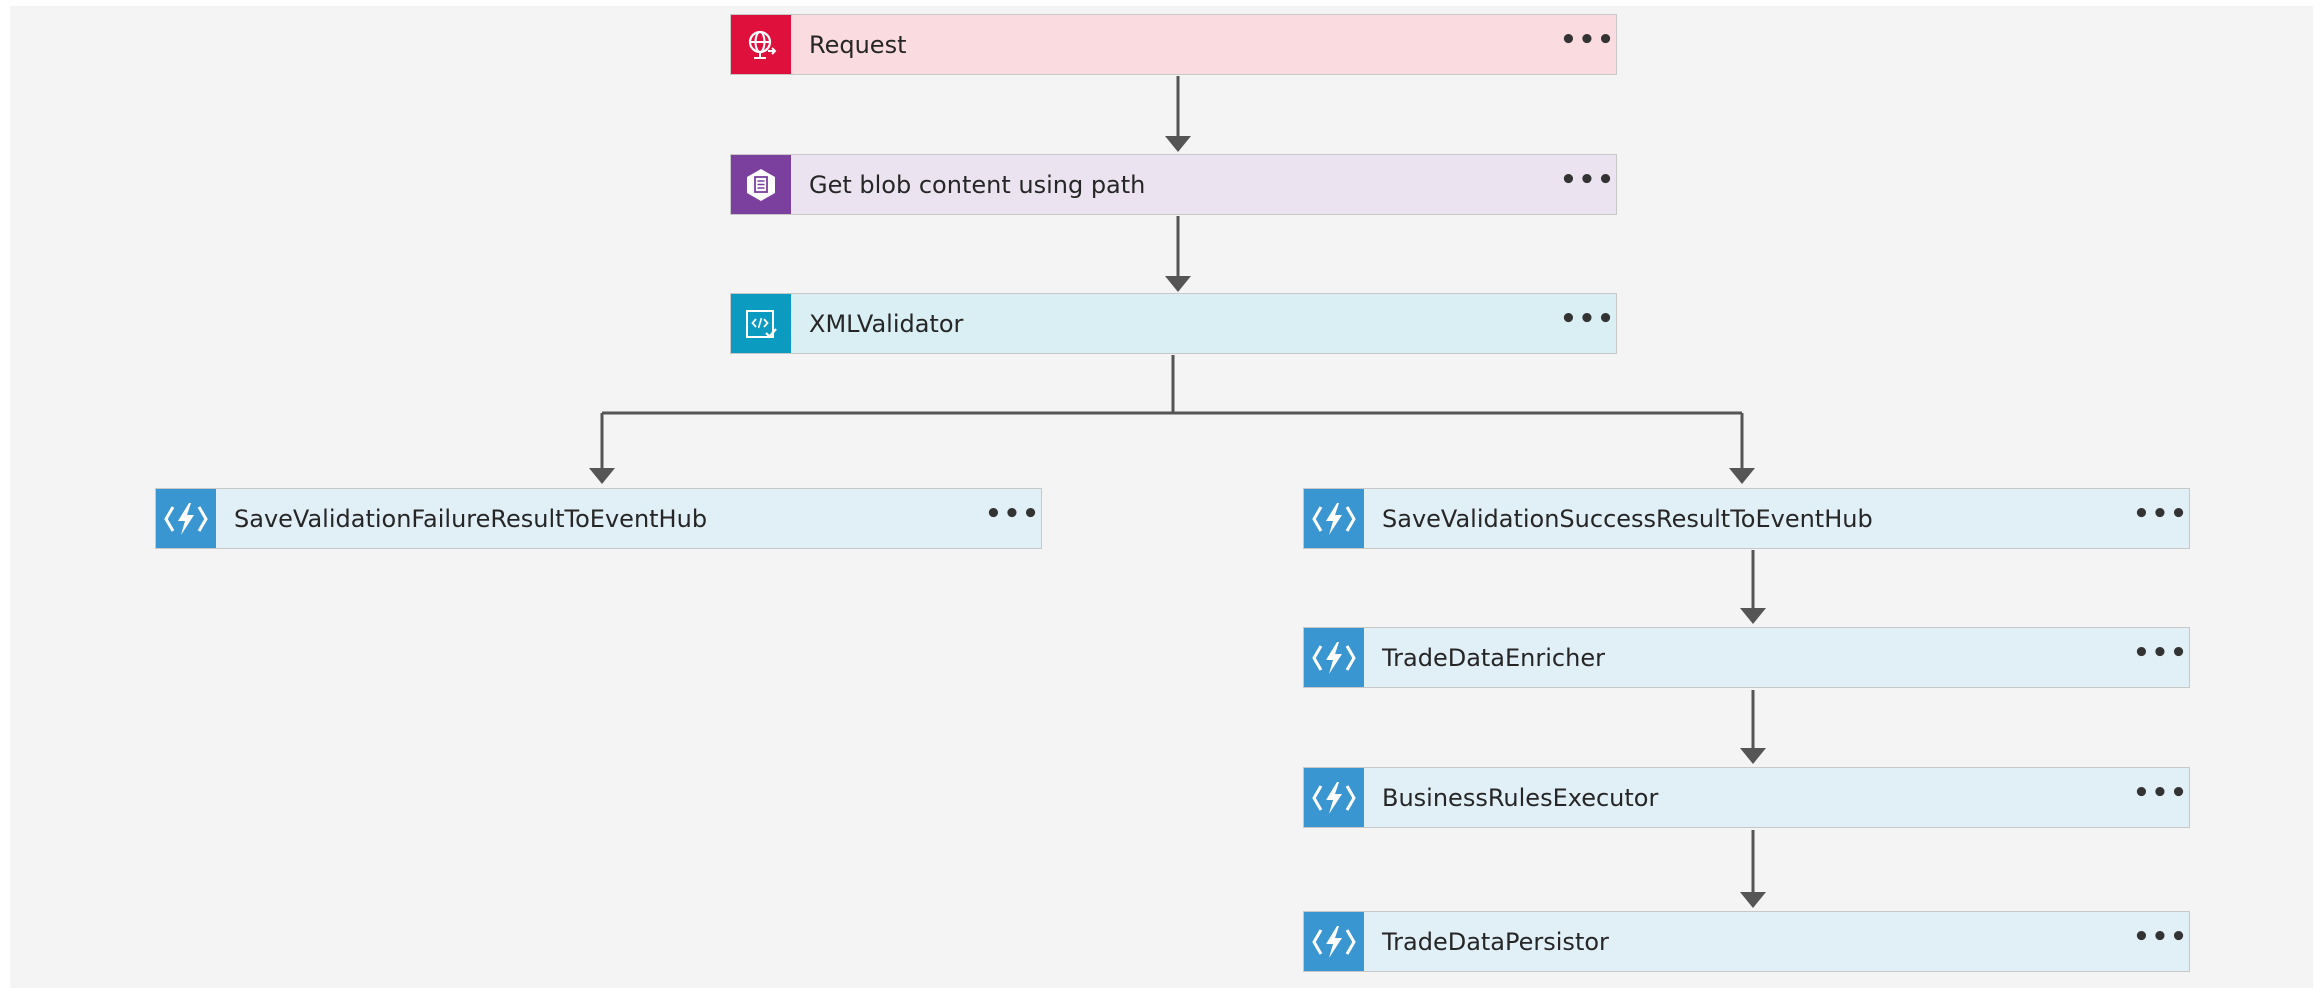 The height and width of the screenshot is (988, 2323). Describe the element at coordinates (858, 44) in the screenshot. I see `step-label: Request` at that location.